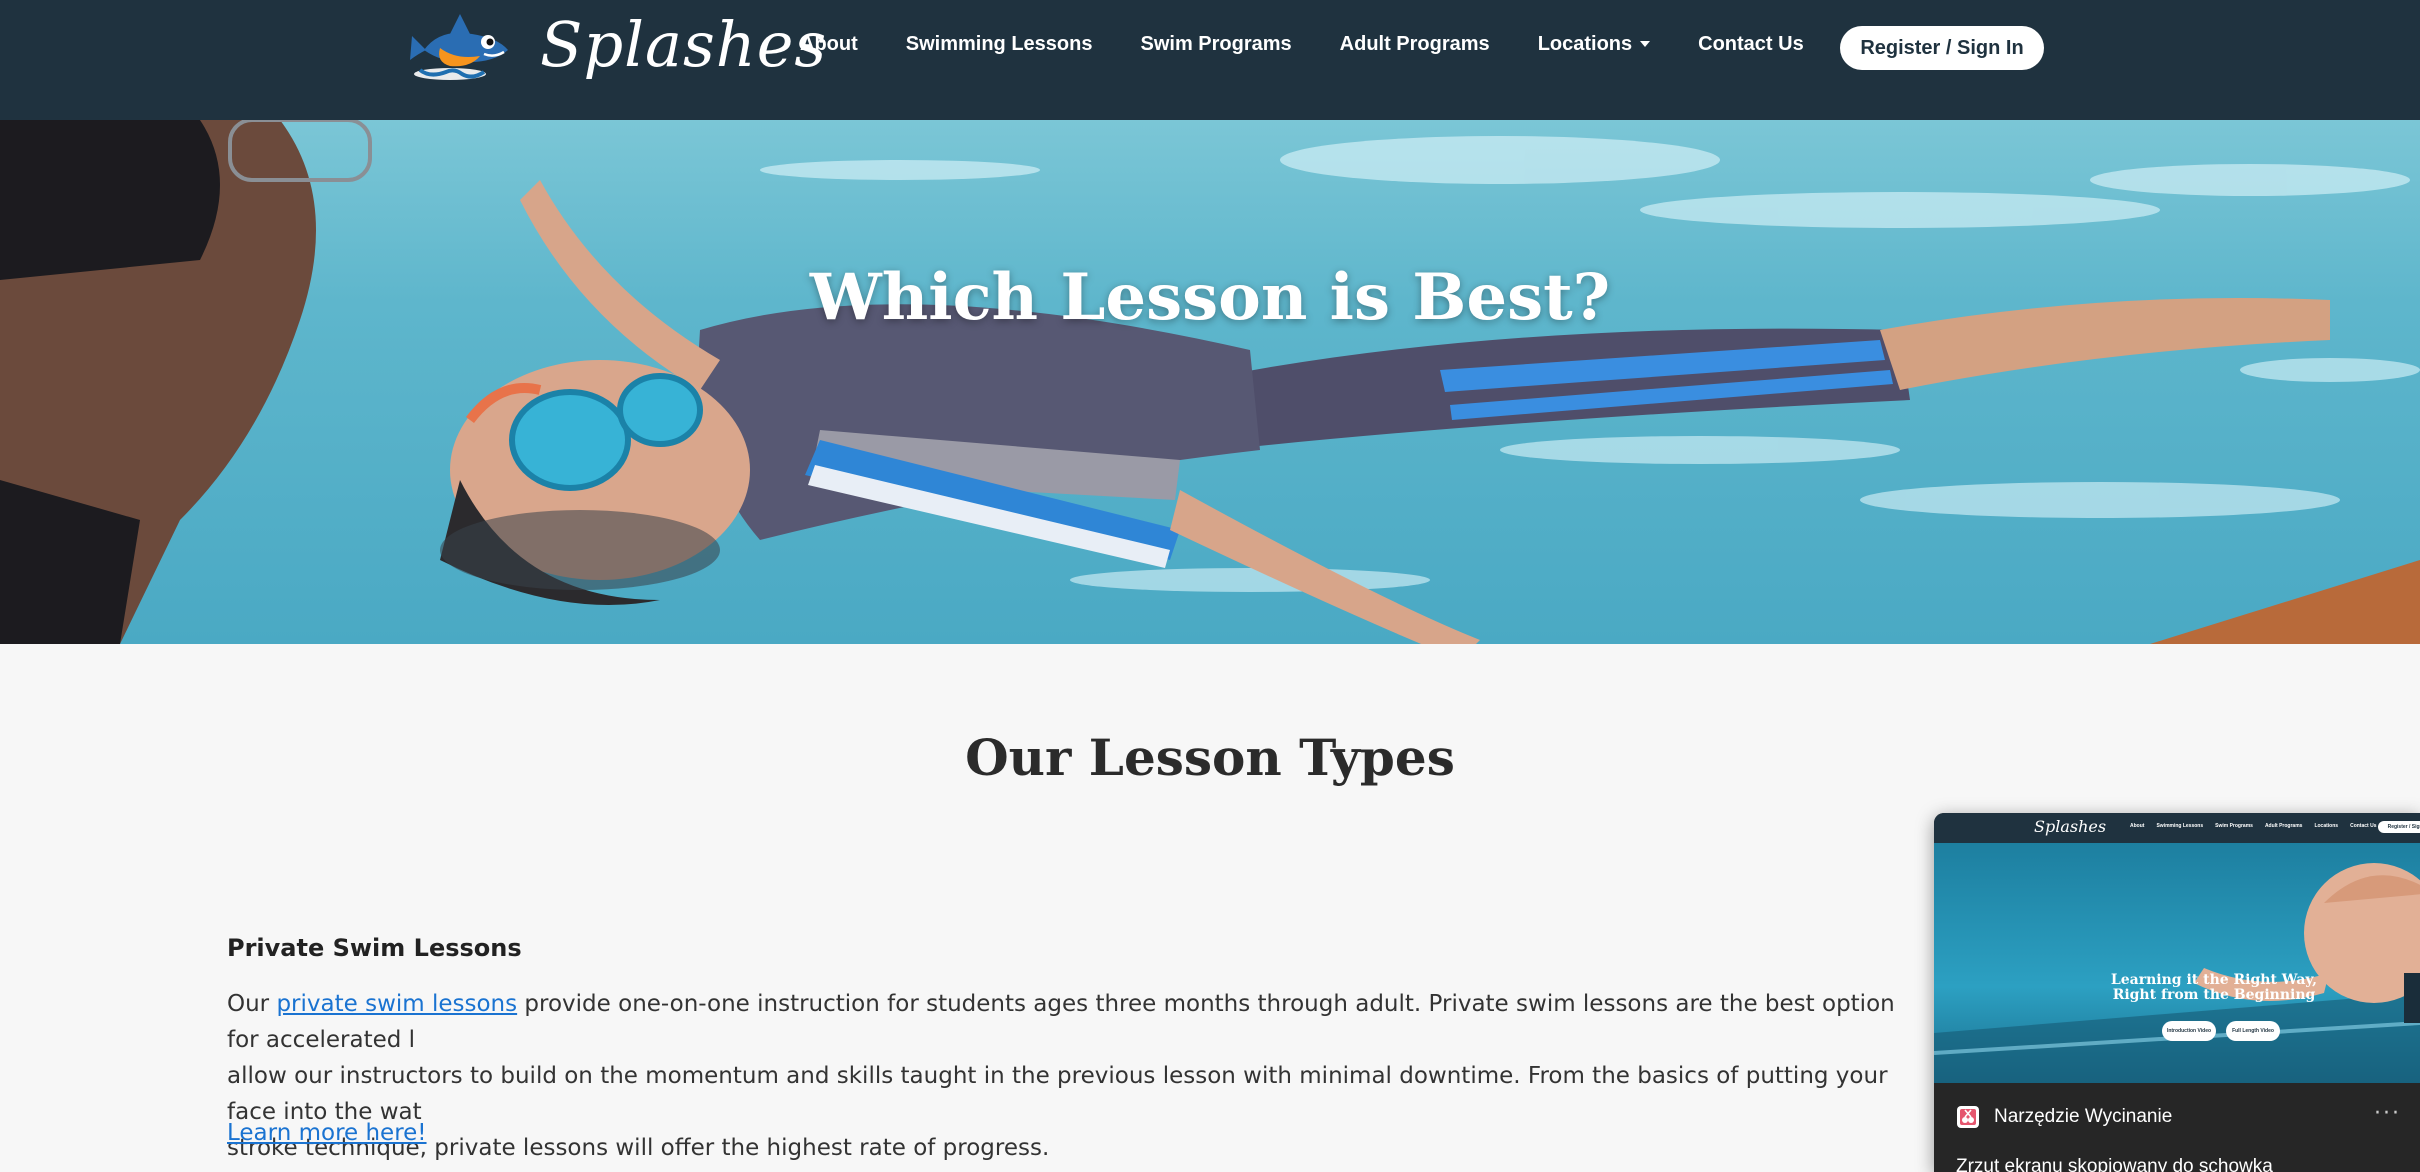 The width and height of the screenshot is (2420, 1172). Describe the element at coordinates (2326, 826) in the screenshot. I see `thumbnail-nav-item: Locations` at that location.